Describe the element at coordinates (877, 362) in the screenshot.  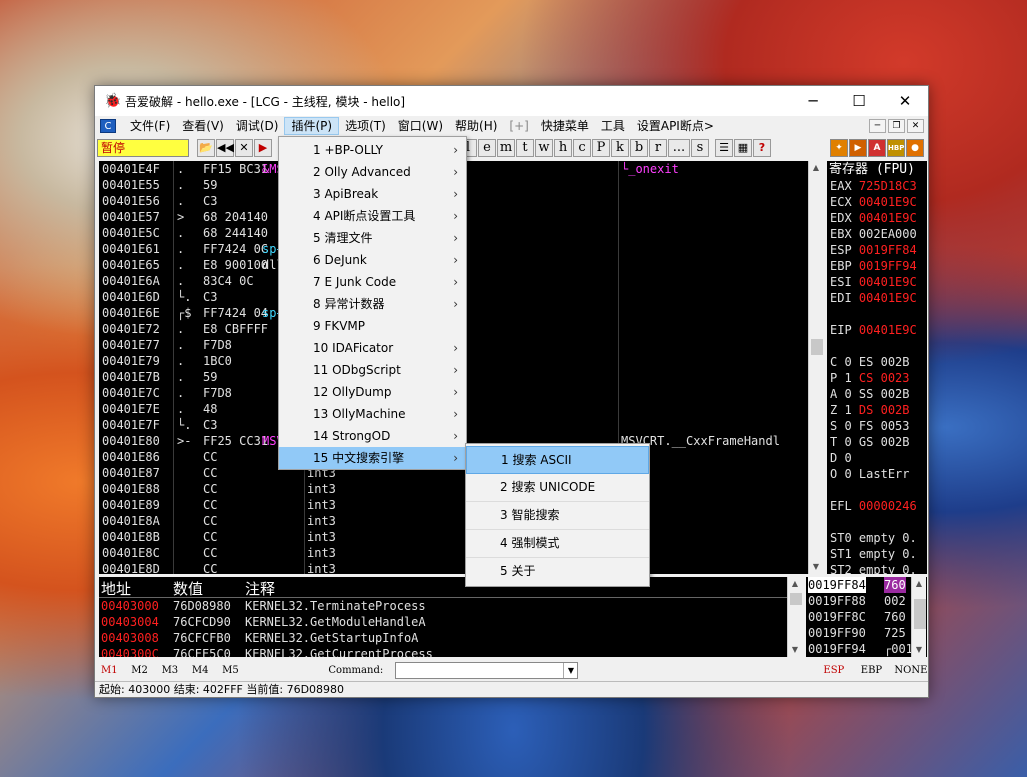
I see `register-row: C 0 ES 002B` at that location.